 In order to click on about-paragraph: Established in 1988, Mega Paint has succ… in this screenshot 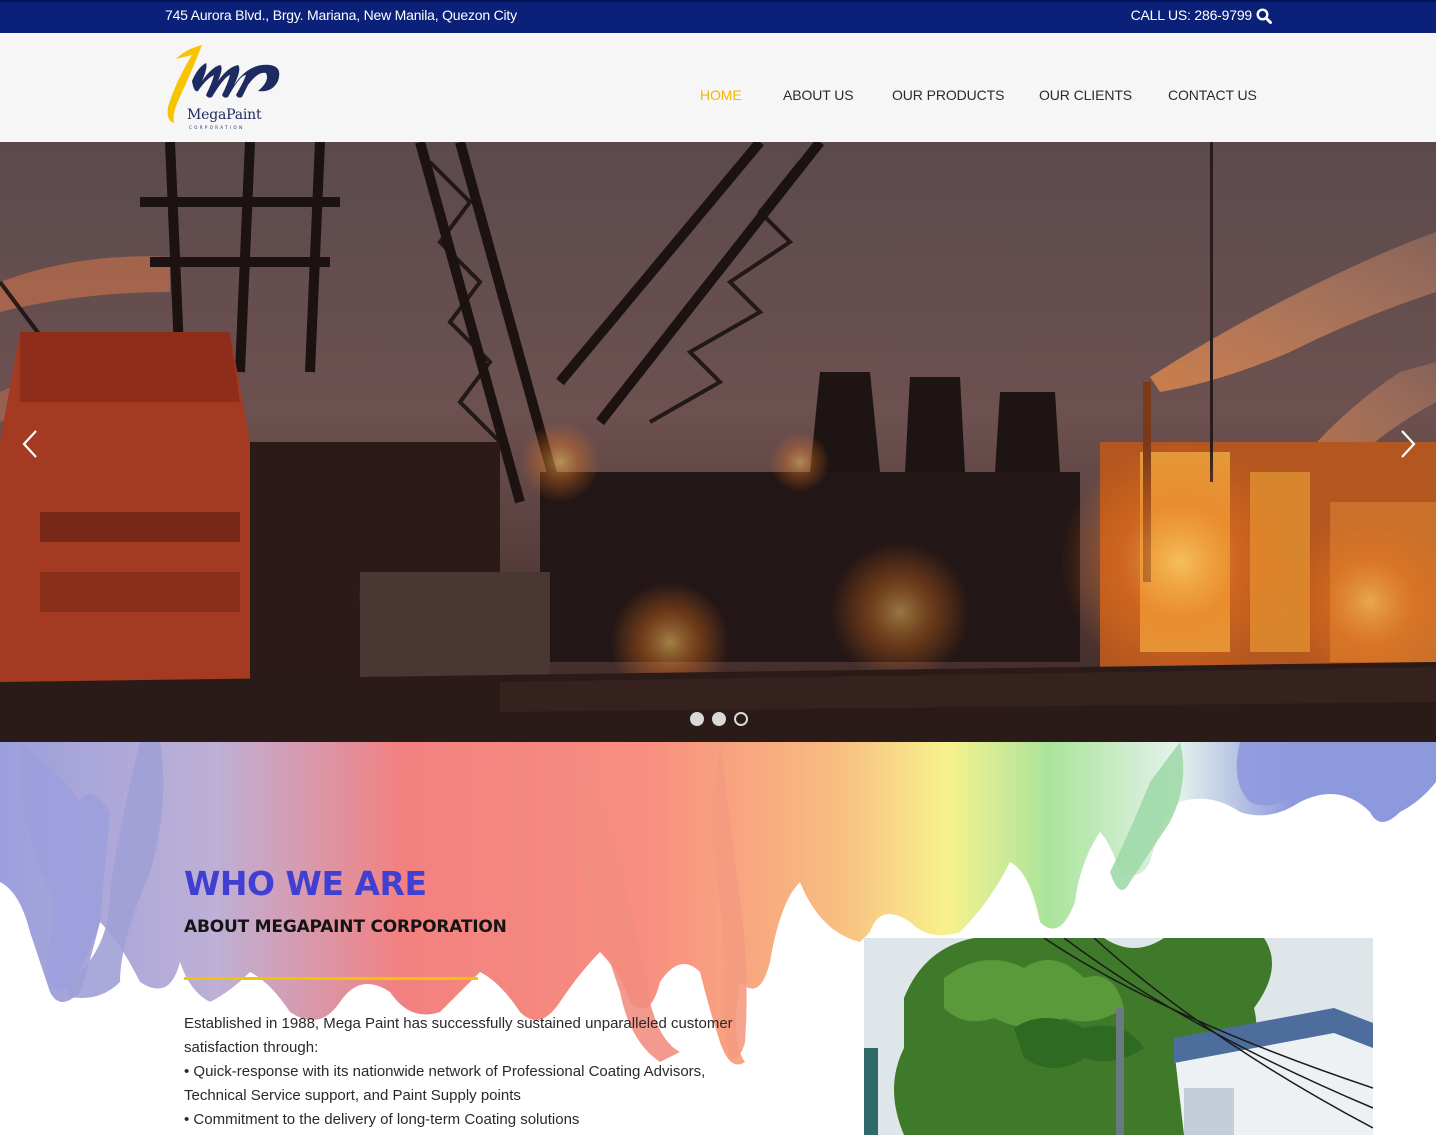, I will do `click(458, 1035)`.